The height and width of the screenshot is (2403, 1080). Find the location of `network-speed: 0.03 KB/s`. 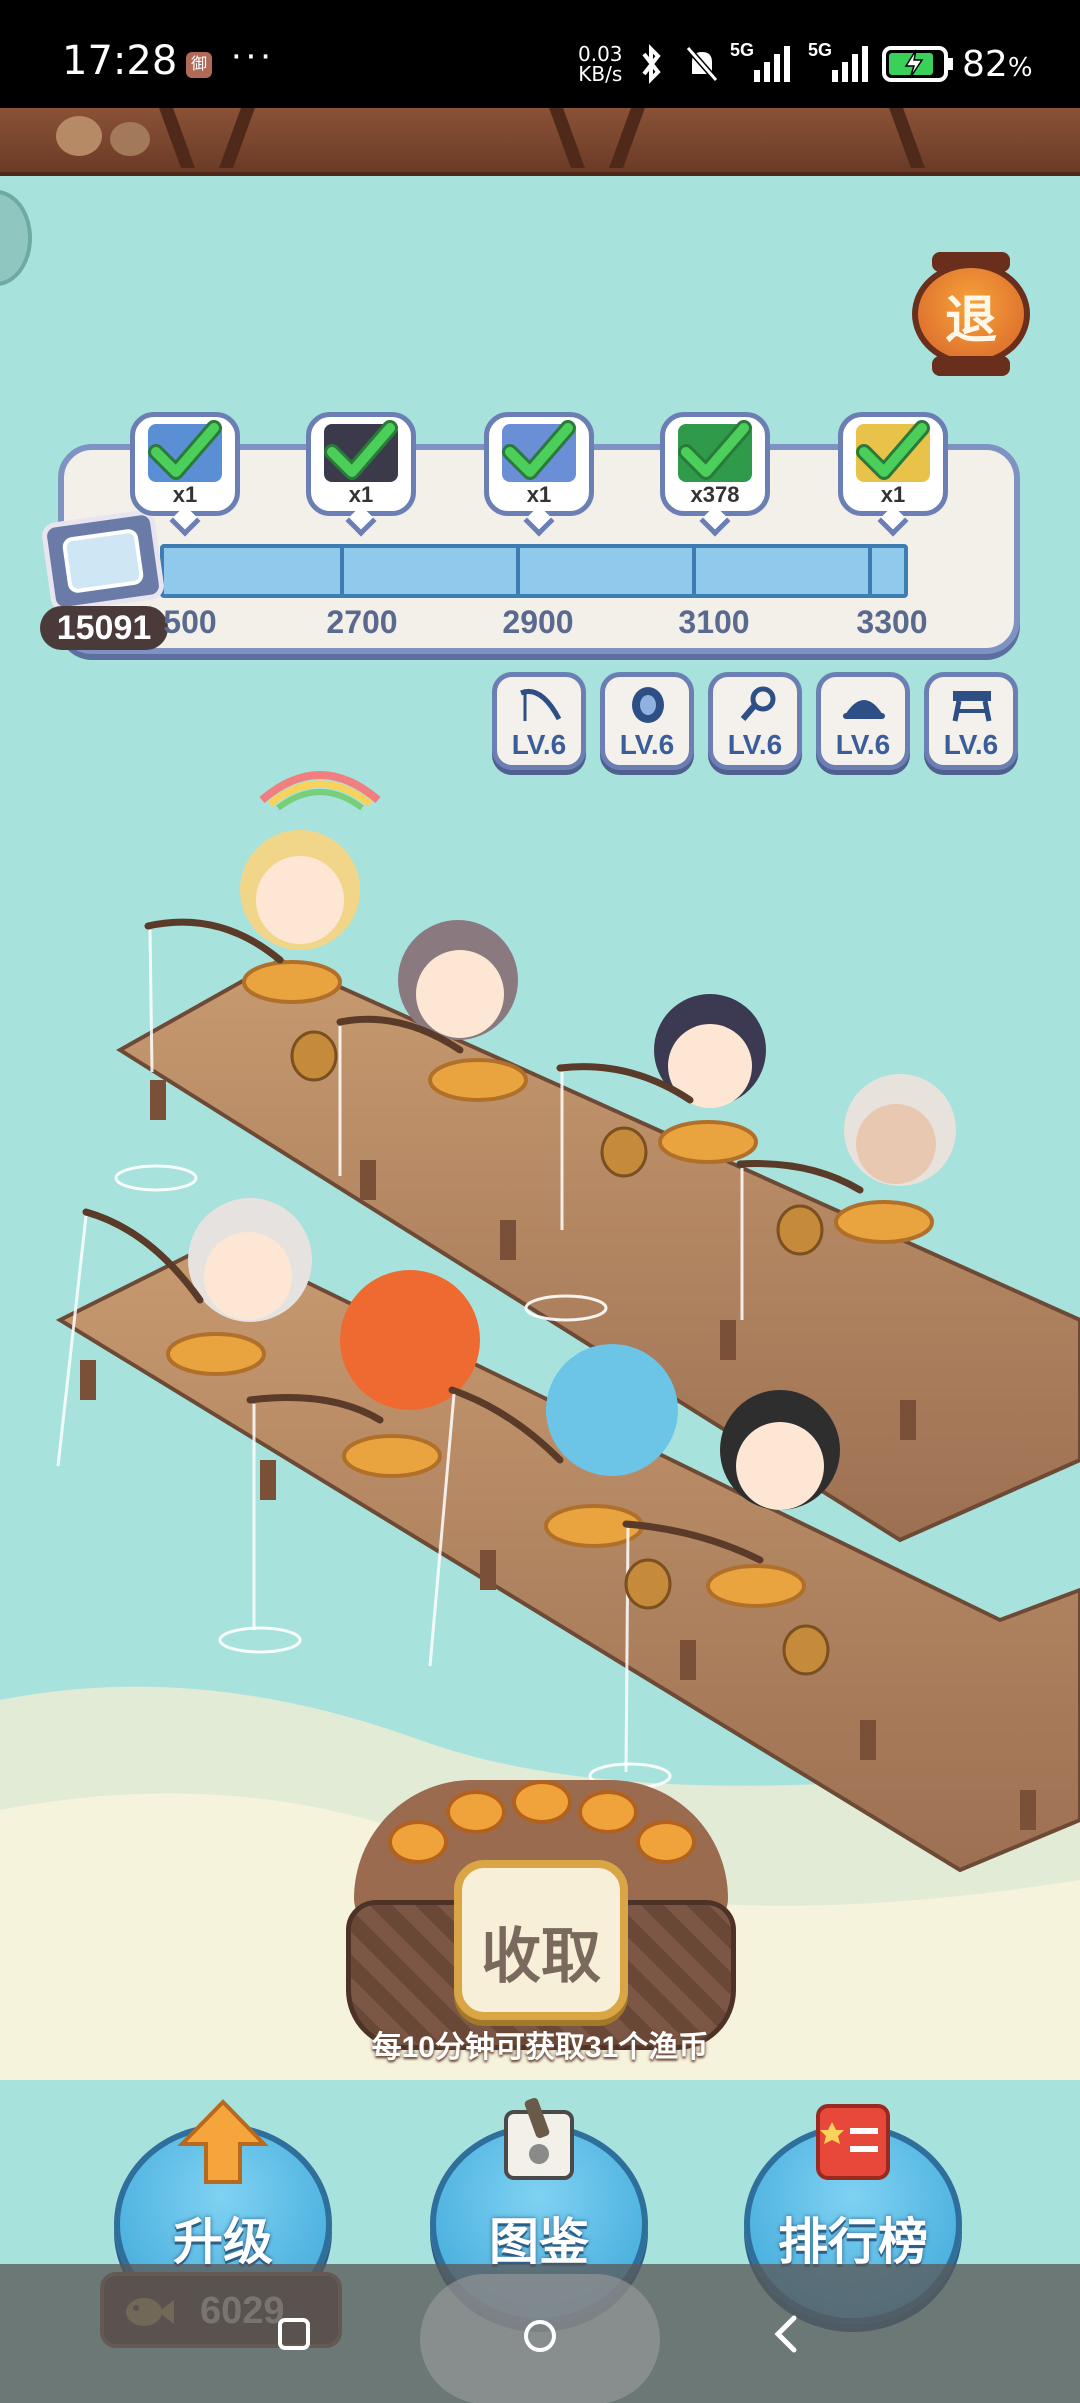

network-speed: 0.03 KB/s is located at coordinates (600, 64).